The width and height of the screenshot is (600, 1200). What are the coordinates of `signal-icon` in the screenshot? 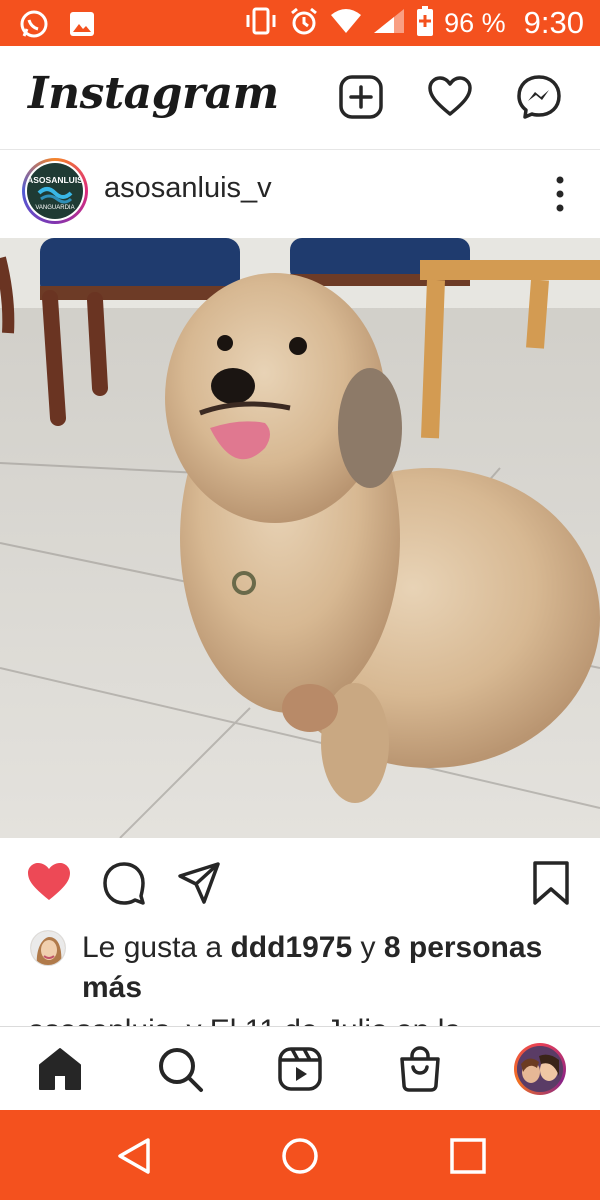 It's located at (389, 23).